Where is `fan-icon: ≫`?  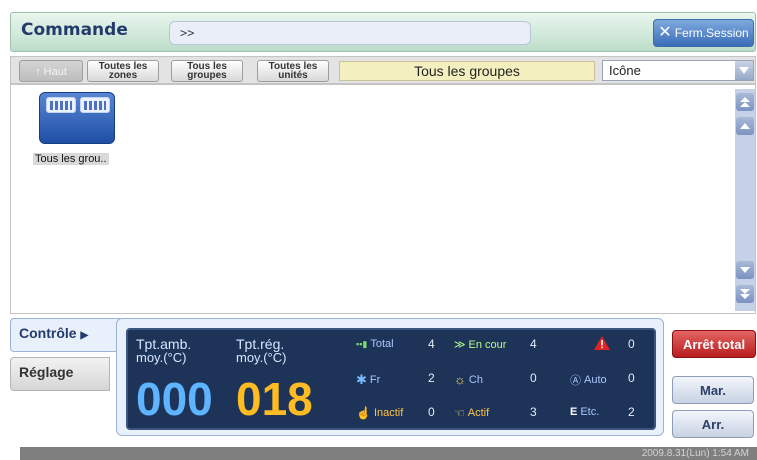 fan-icon: ≫ is located at coordinates (460, 345).